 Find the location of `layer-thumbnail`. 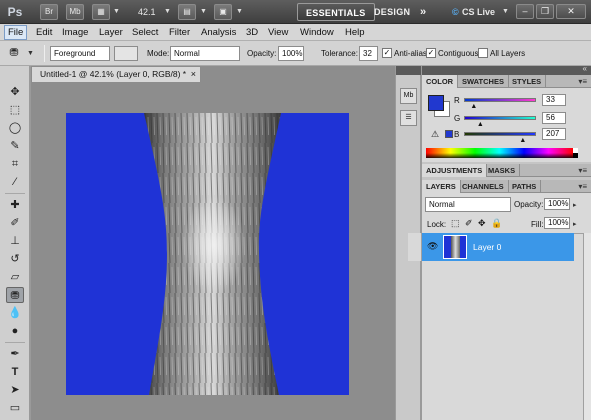

layer-thumbnail is located at coordinates (455, 247).